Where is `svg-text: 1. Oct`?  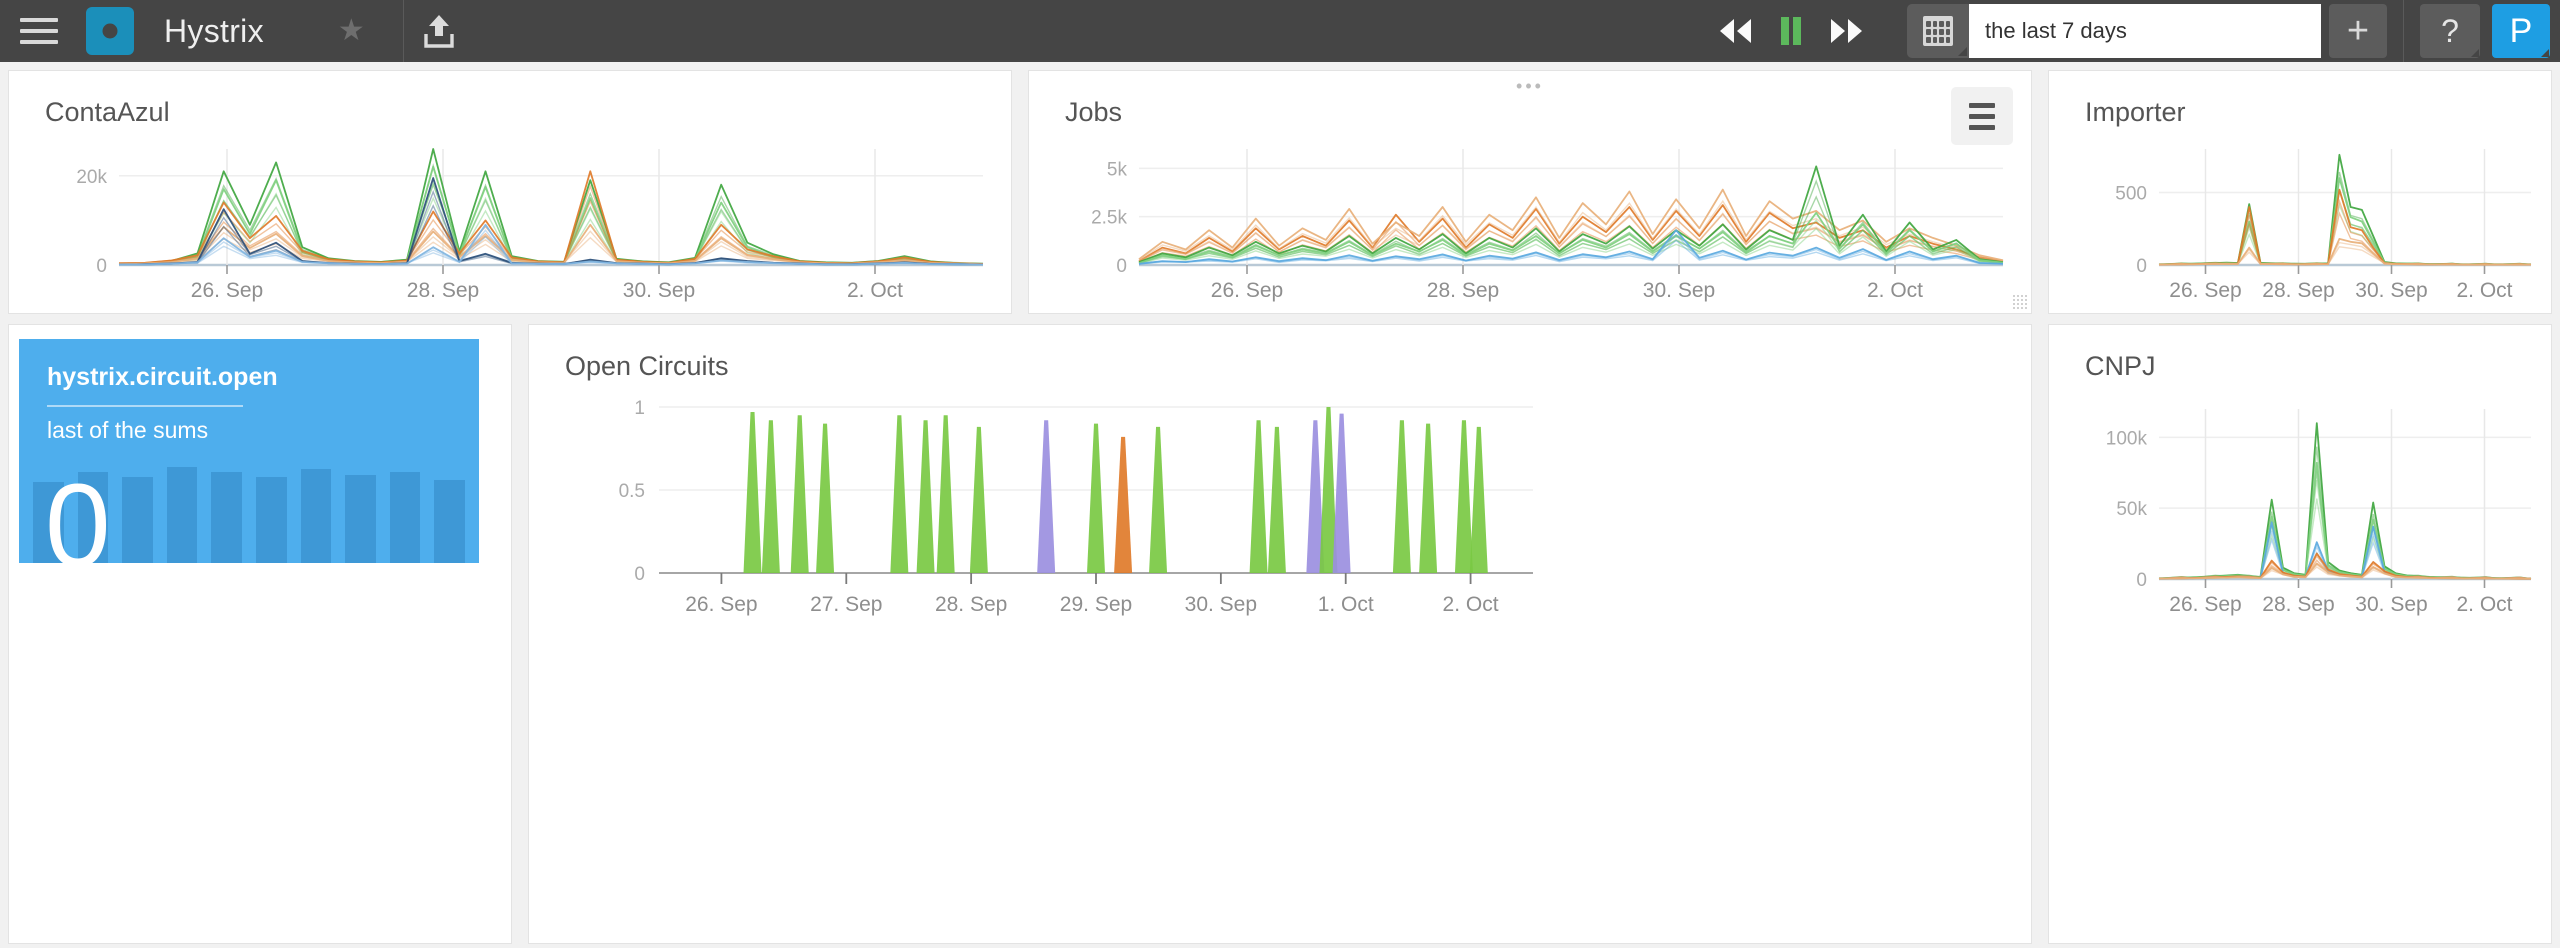 svg-text: 1. Oct is located at coordinates (1346, 604).